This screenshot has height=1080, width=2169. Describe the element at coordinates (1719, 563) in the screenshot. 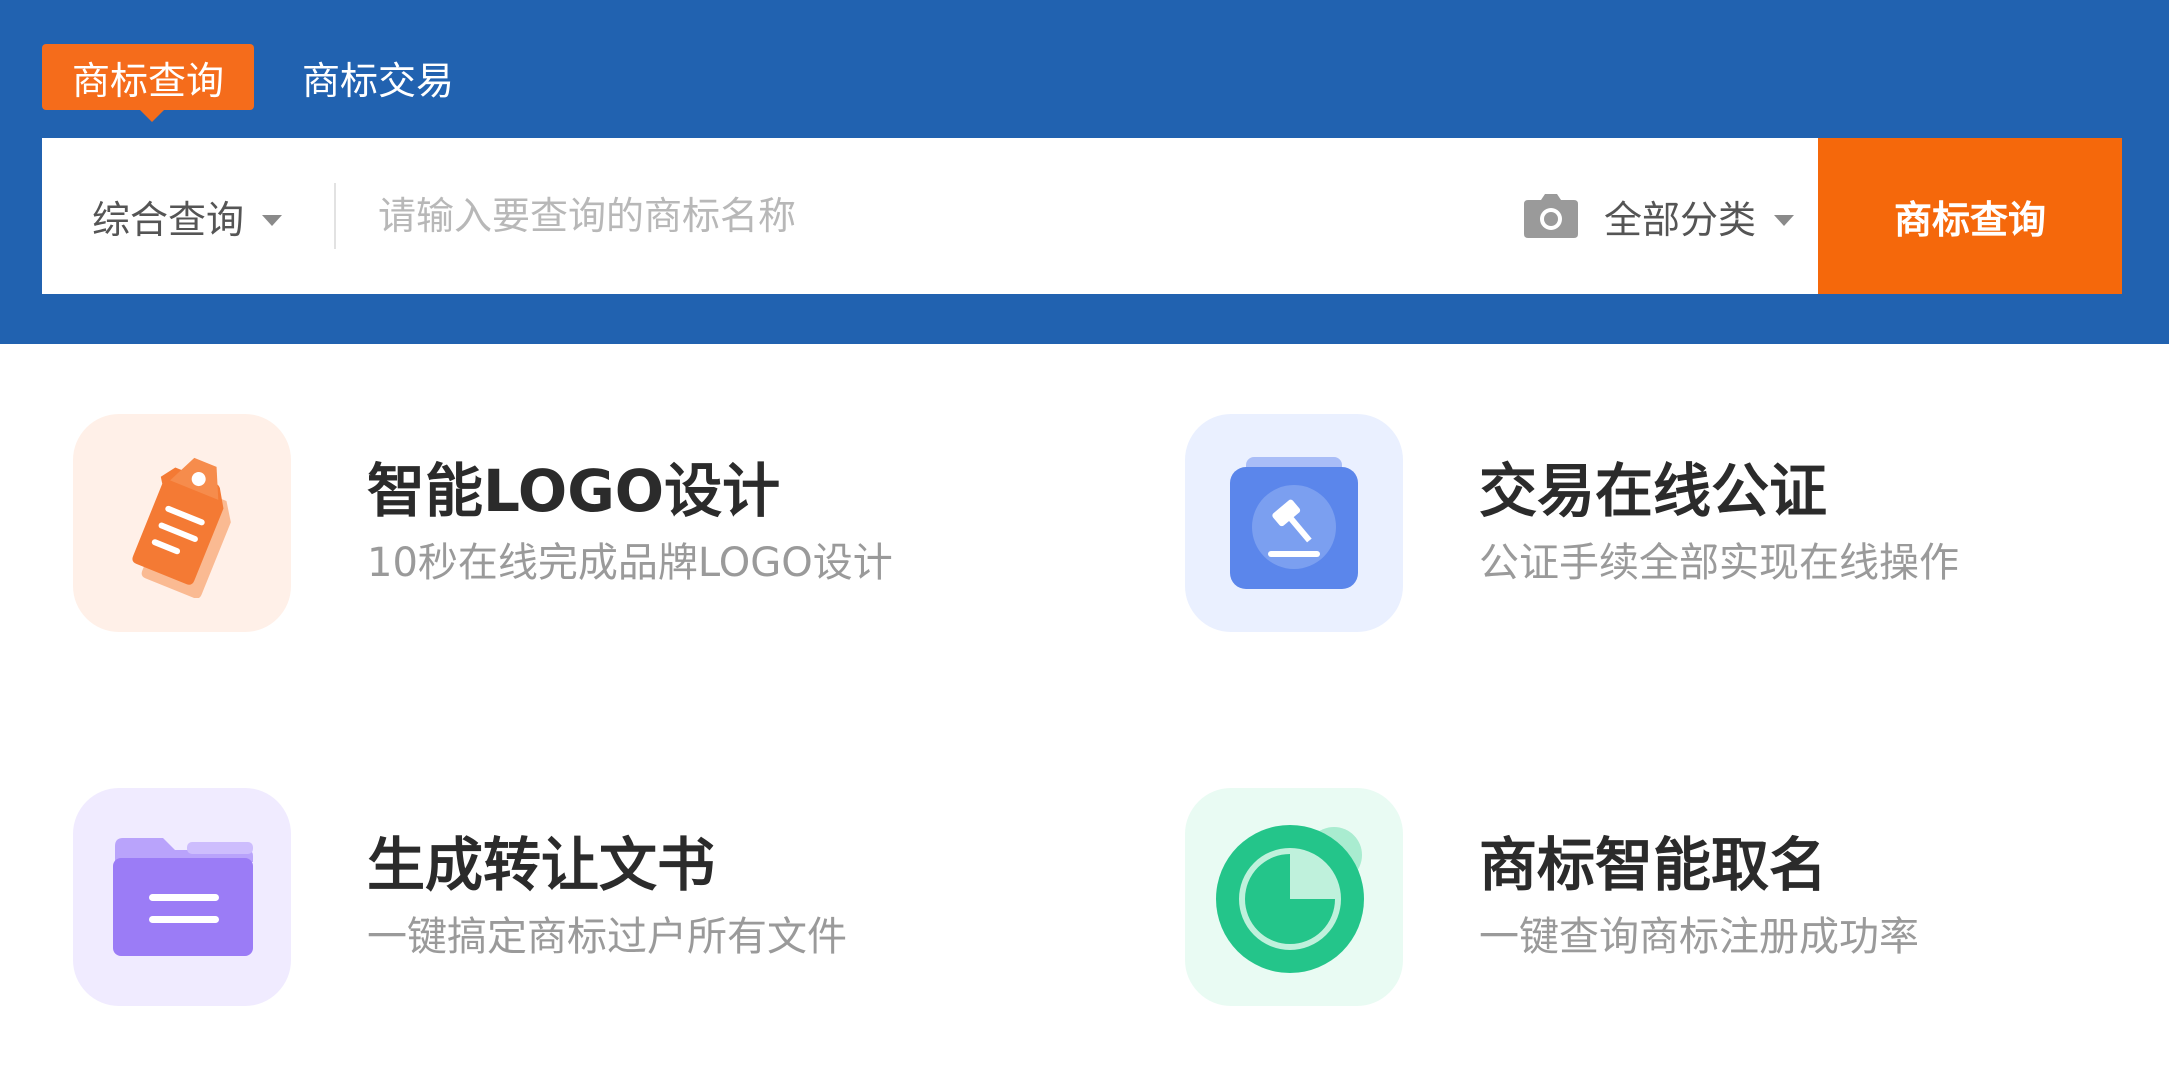

I see `feature-desc: 公证手续全部实现在线操作` at that location.